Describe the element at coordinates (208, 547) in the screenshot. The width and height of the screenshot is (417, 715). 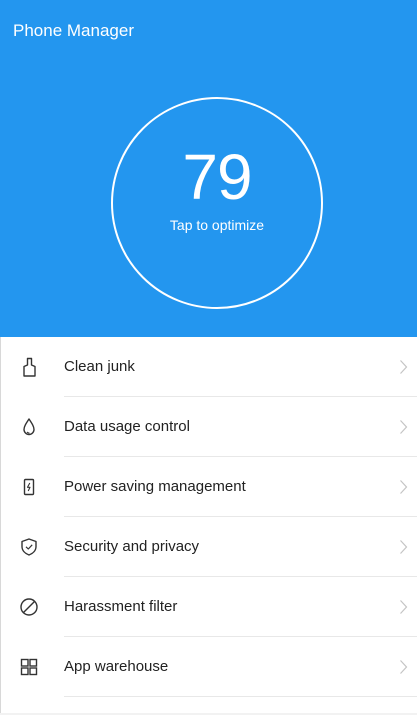
I see `menu-item-security-privacy: Security and privacy` at that location.